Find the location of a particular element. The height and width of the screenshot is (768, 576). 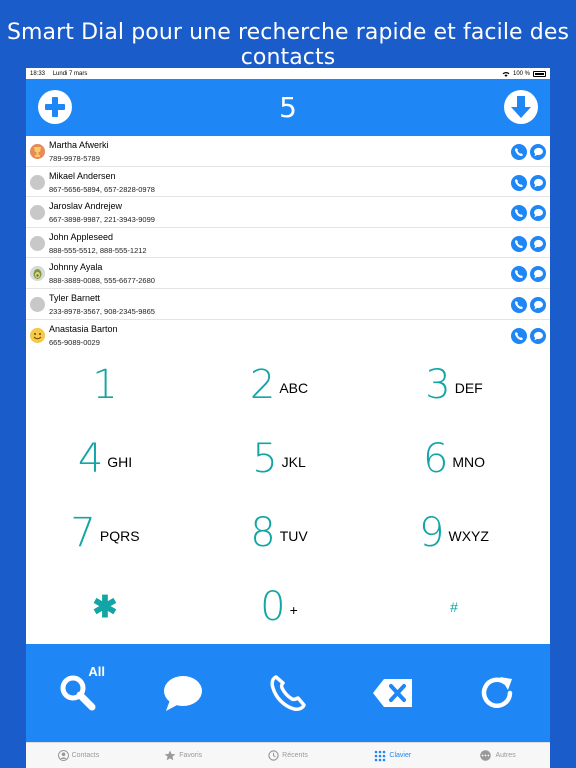

keypad-icon is located at coordinates (380, 756).